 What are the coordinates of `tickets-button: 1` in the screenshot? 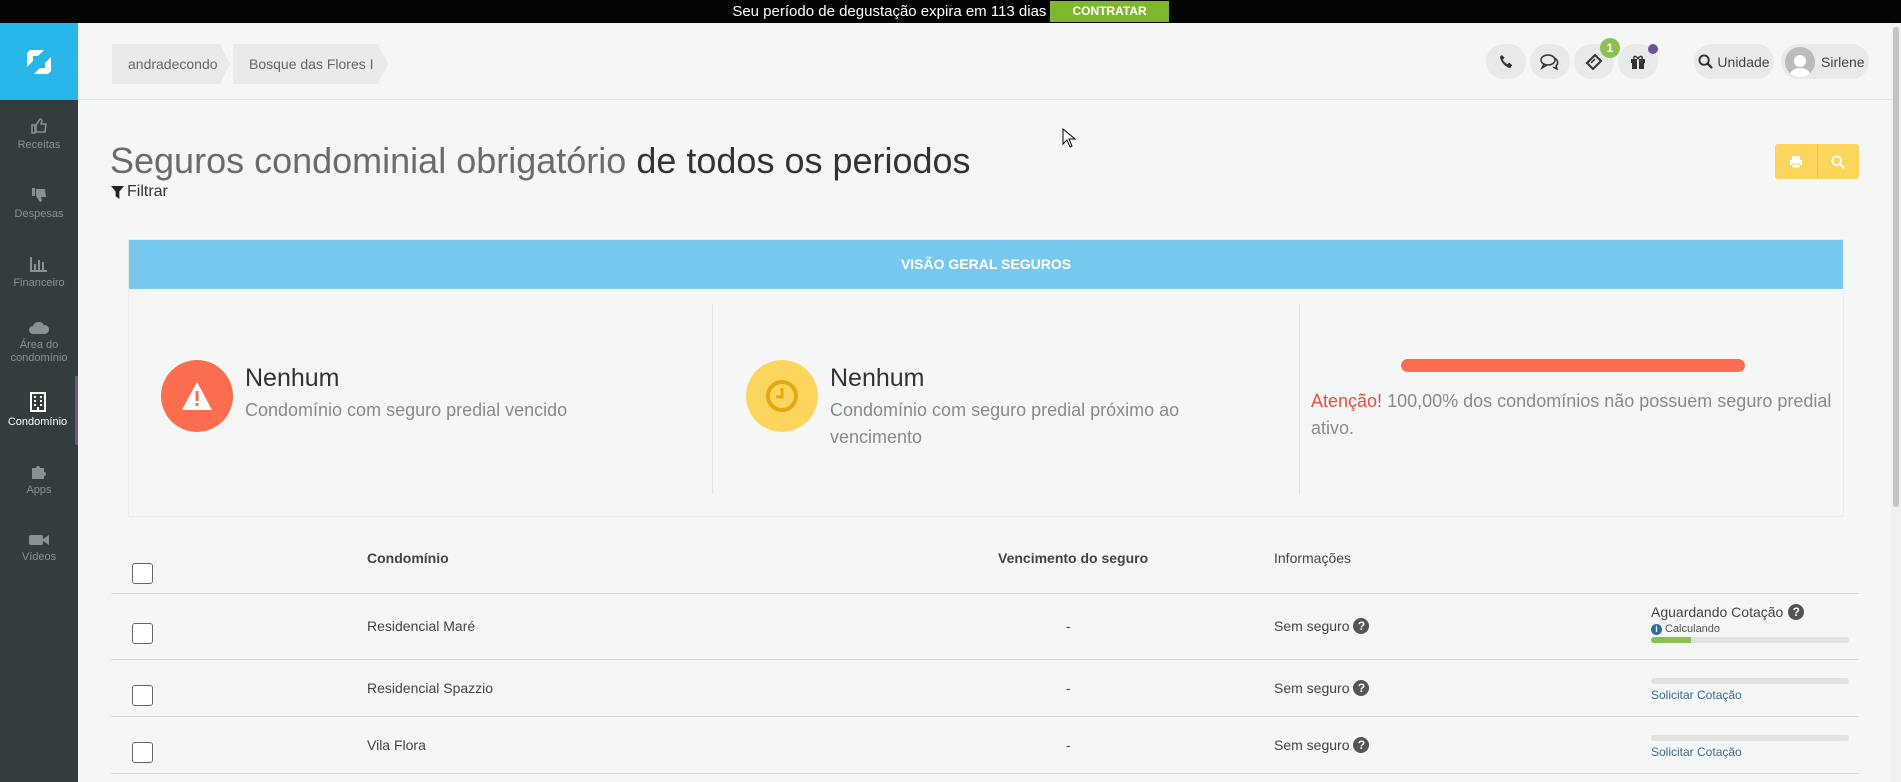 It's located at (1597, 58).